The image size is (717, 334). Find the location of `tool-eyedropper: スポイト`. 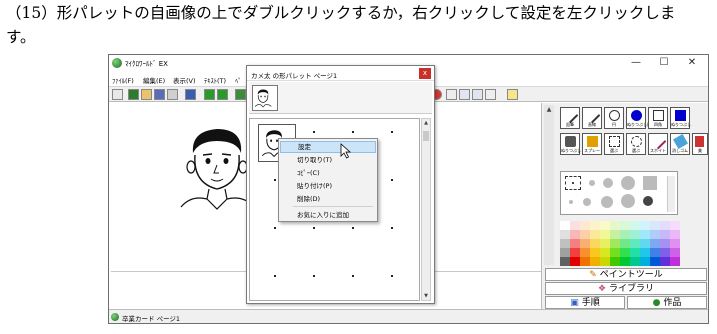

tool-eyedropper: スポイト is located at coordinates (658, 144).